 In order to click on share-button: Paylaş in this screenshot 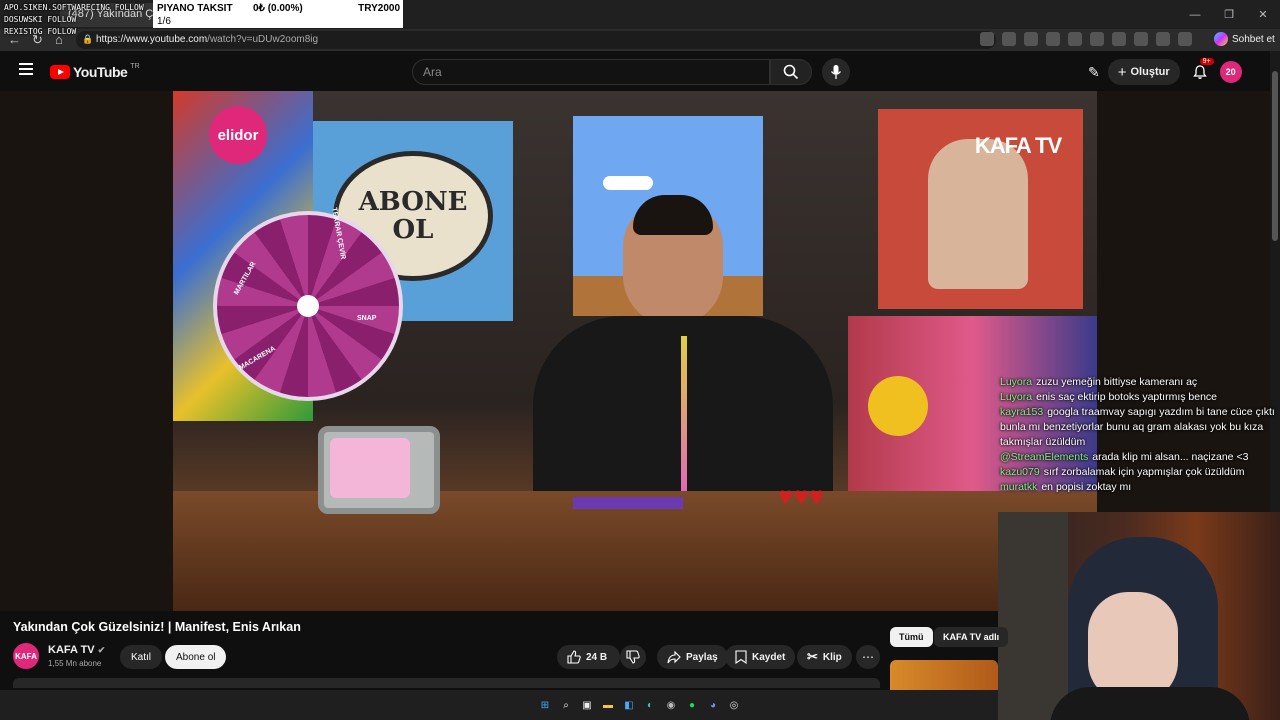, I will do `click(692, 657)`.